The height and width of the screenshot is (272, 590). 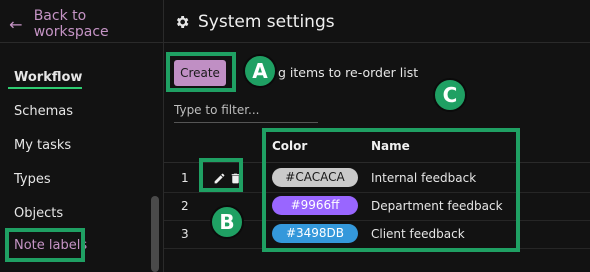 What do you see at coordinates (32, 180) in the screenshot?
I see `sidebar-item-types: Types` at bounding box center [32, 180].